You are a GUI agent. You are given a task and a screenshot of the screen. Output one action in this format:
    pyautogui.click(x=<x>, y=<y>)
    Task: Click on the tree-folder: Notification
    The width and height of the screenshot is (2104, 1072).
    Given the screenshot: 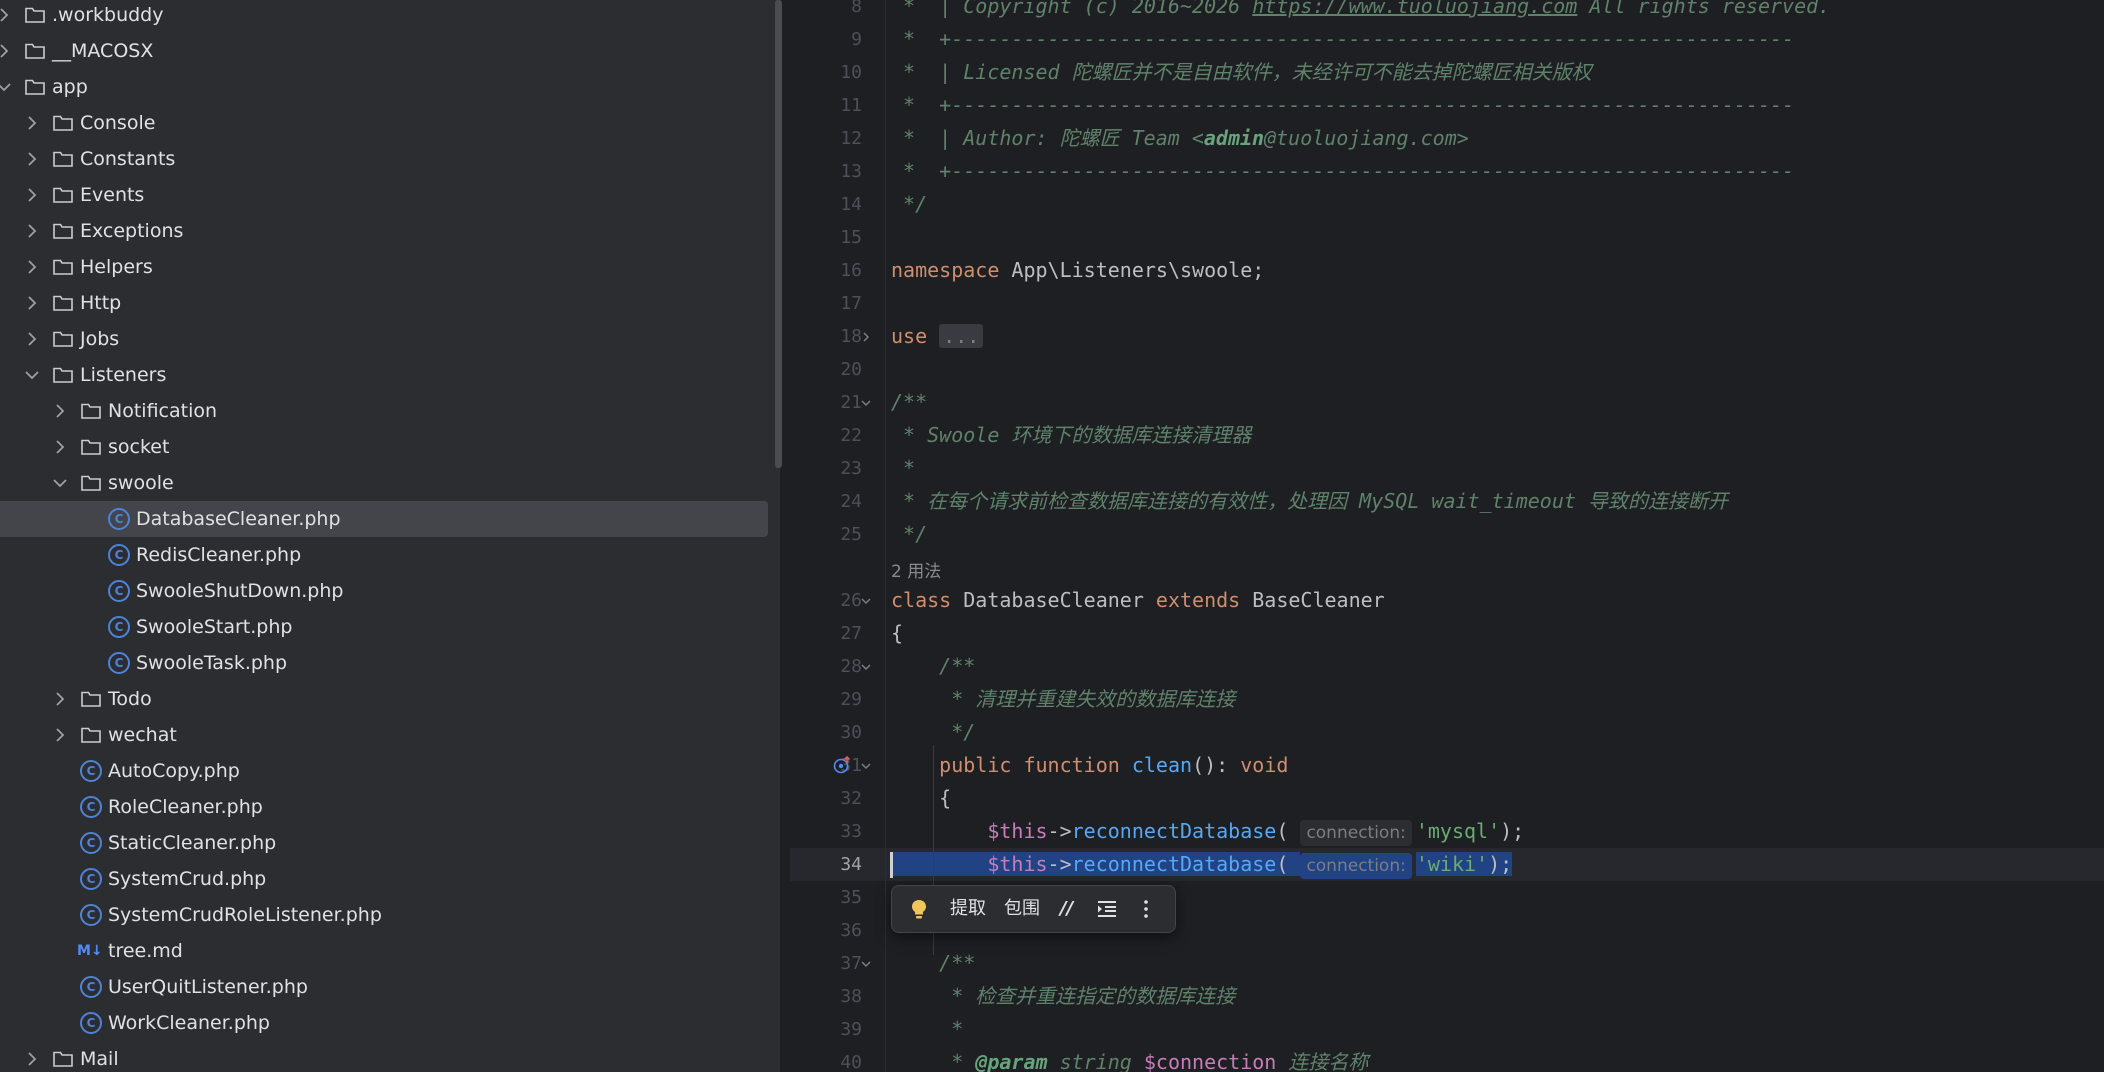 What is the action you would take?
    pyautogui.click(x=384, y=411)
    